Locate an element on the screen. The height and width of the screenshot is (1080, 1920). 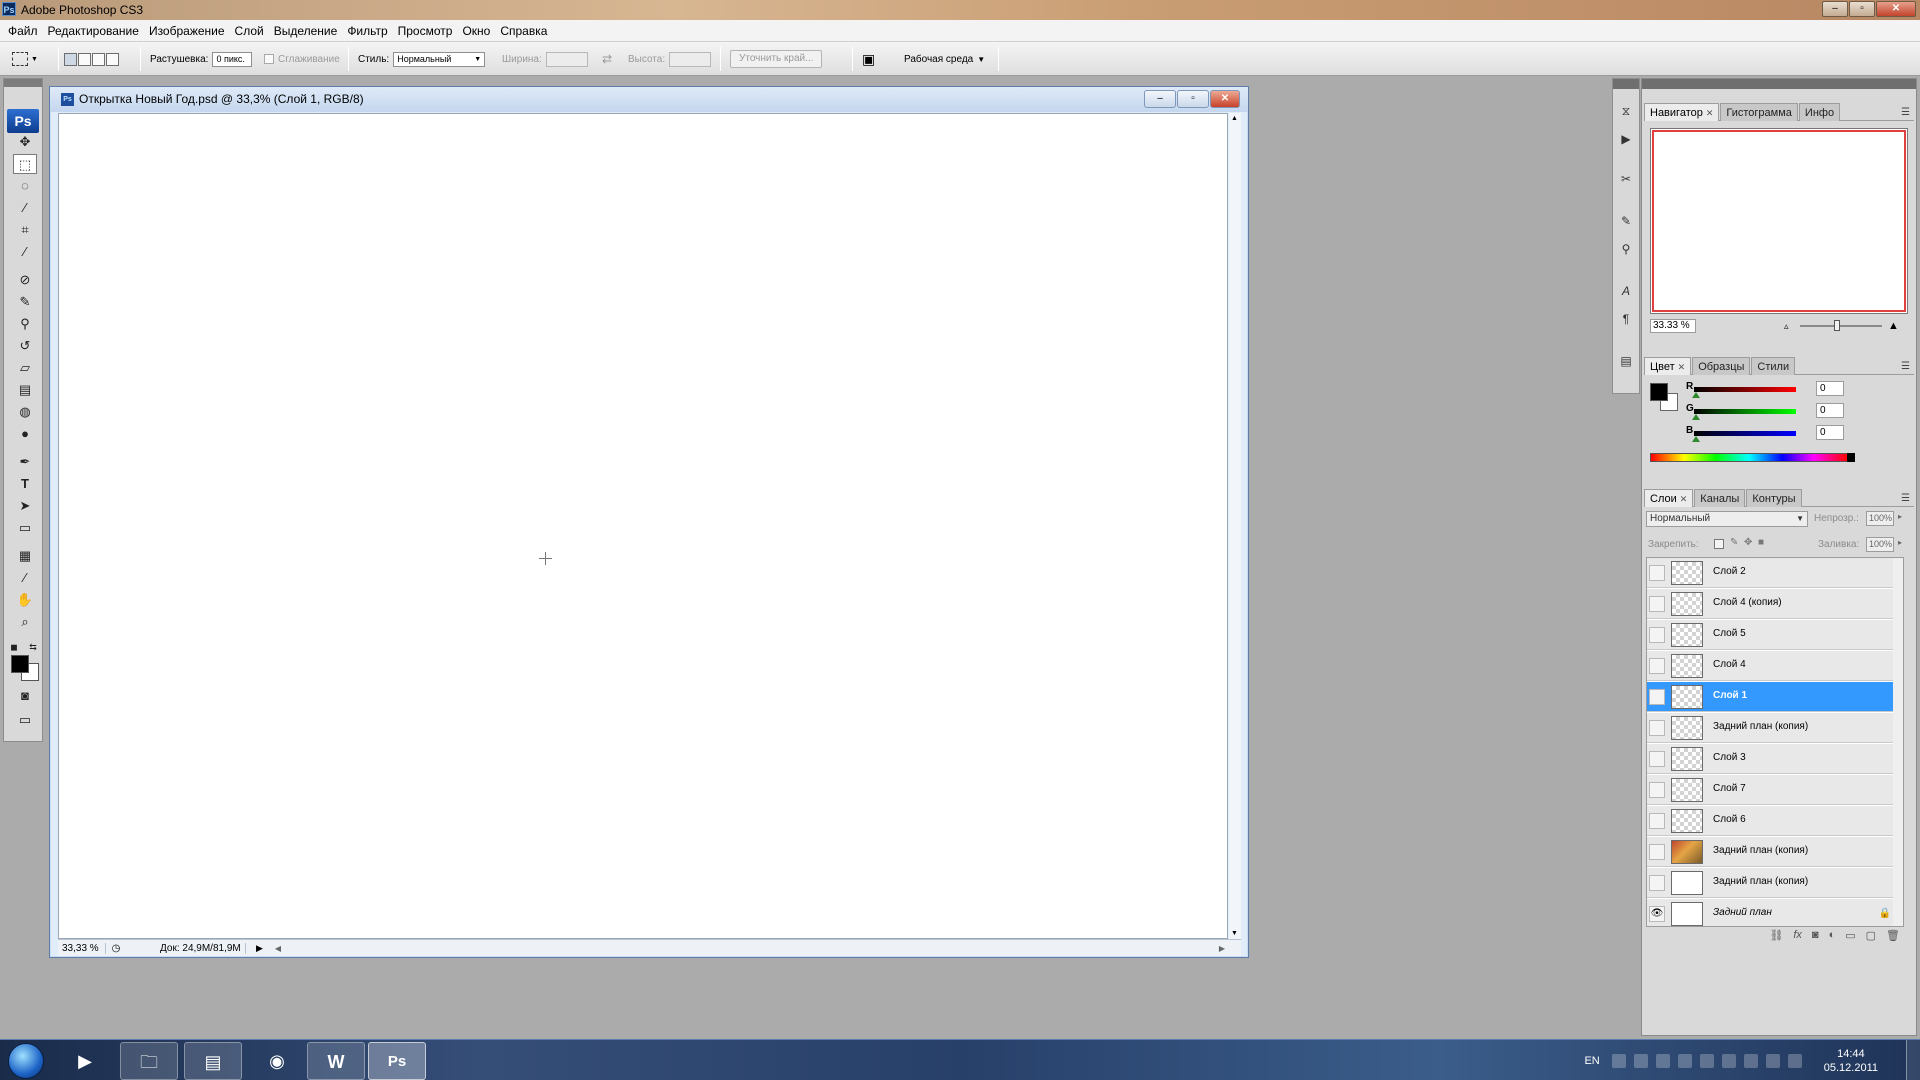
panel-menu-icon: ☰ is located at coordinates (1905, 366).